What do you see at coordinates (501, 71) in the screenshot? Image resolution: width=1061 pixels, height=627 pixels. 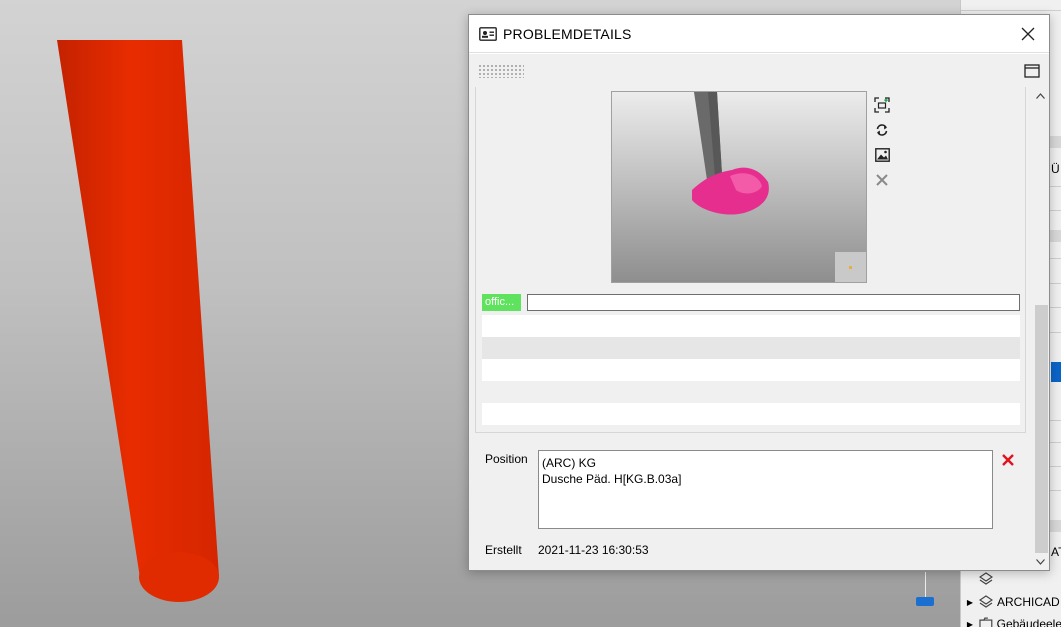 I see `drag-grip-icon` at bounding box center [501, 71].